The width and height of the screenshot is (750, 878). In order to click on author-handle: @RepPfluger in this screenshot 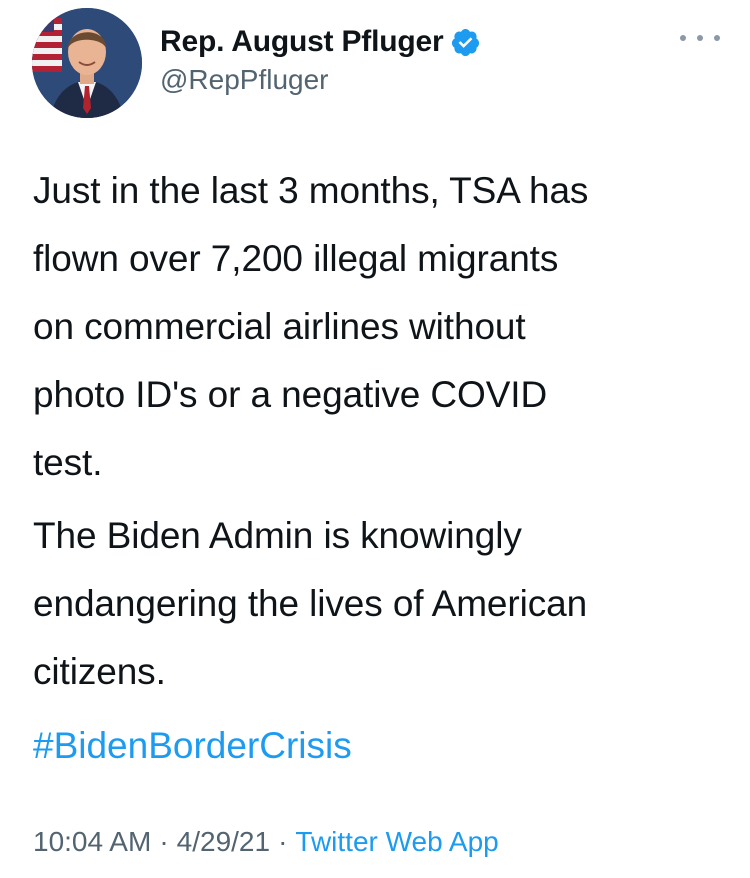, I will do `click(244, 80)`.